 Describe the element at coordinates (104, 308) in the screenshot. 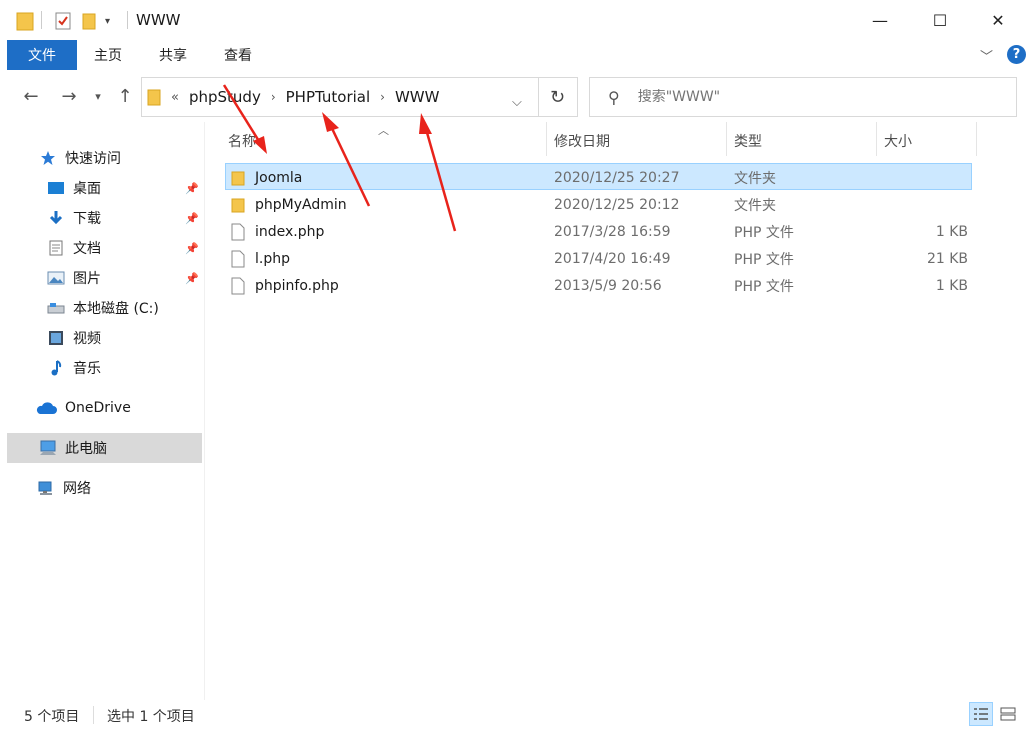

I see `sidebar-item-local-disk: 本地磁盘 (C:)` at that location.